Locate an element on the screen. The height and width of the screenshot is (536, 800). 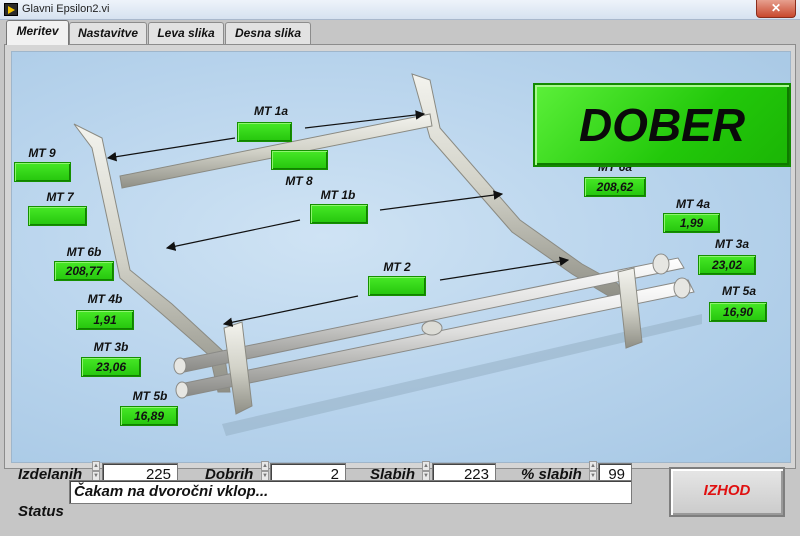
mt6a-indicator: 208,62 is located at coordinates (615, 187).